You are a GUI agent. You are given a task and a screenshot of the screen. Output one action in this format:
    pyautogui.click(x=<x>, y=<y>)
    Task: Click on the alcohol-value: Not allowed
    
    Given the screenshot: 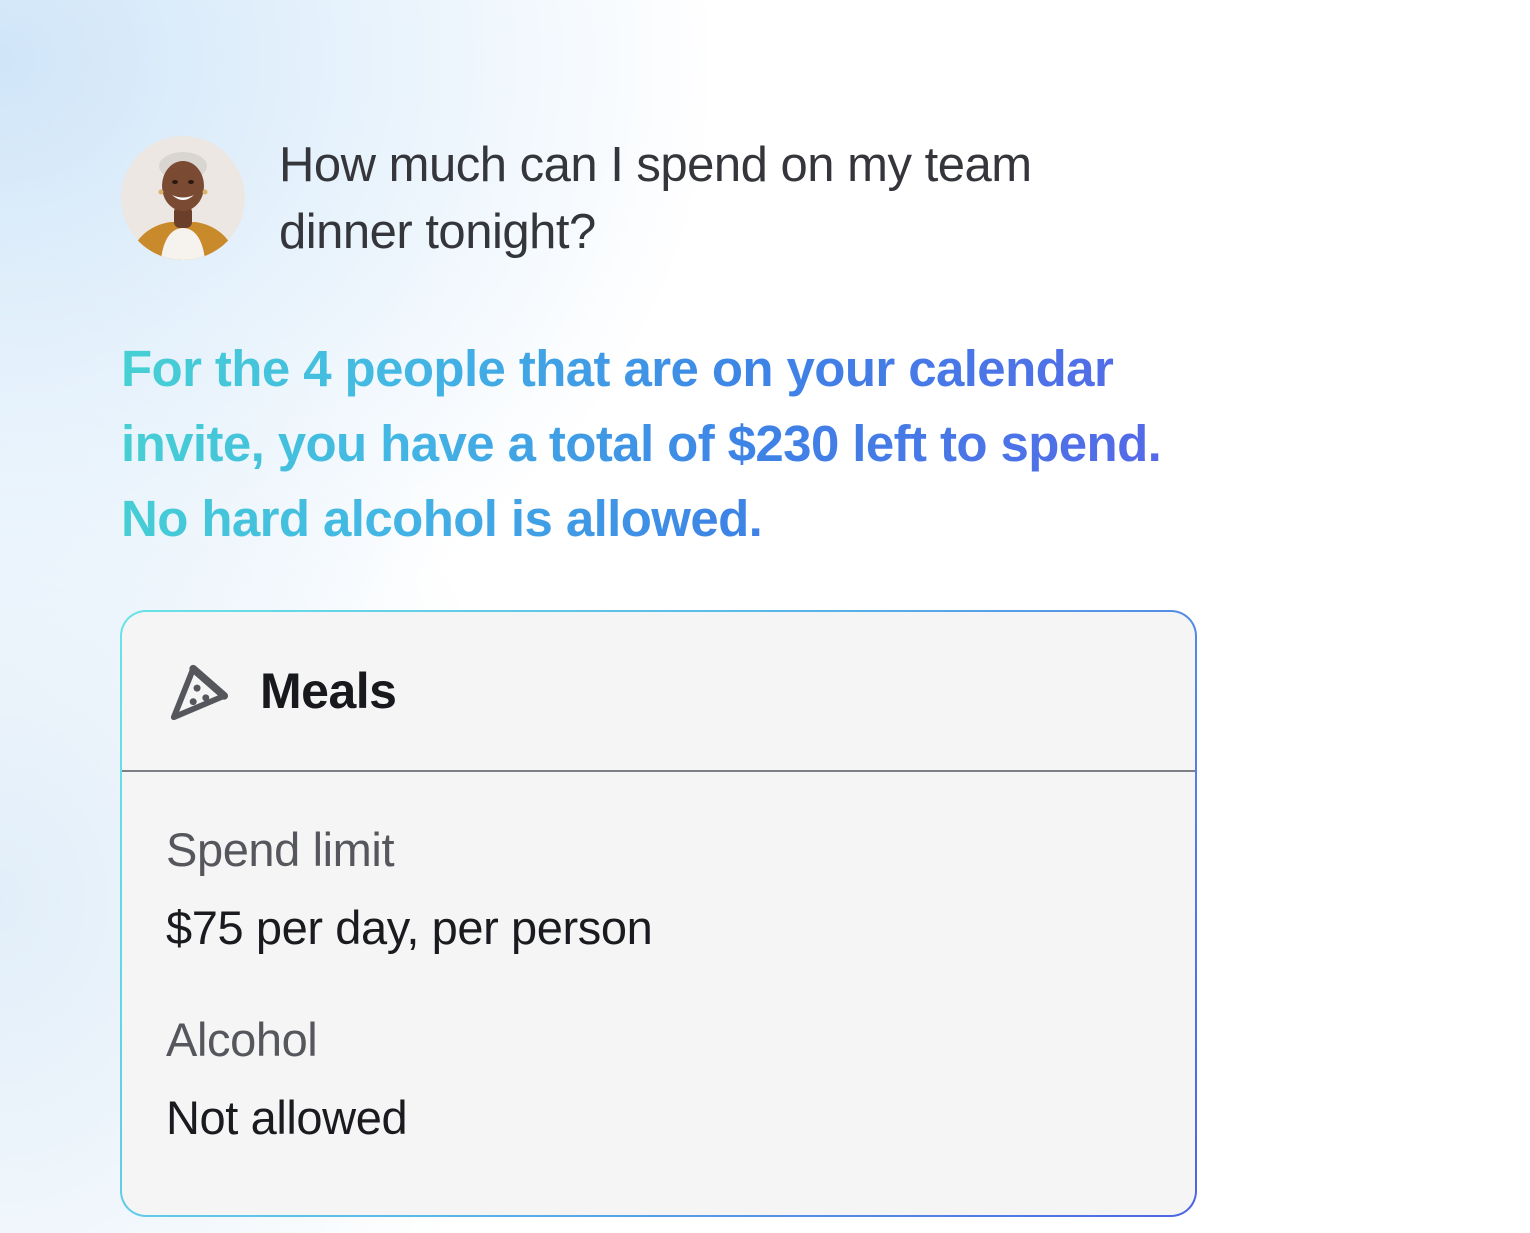 What is the action you would take?
    pyautogui.click(x=287, y=1117)
    